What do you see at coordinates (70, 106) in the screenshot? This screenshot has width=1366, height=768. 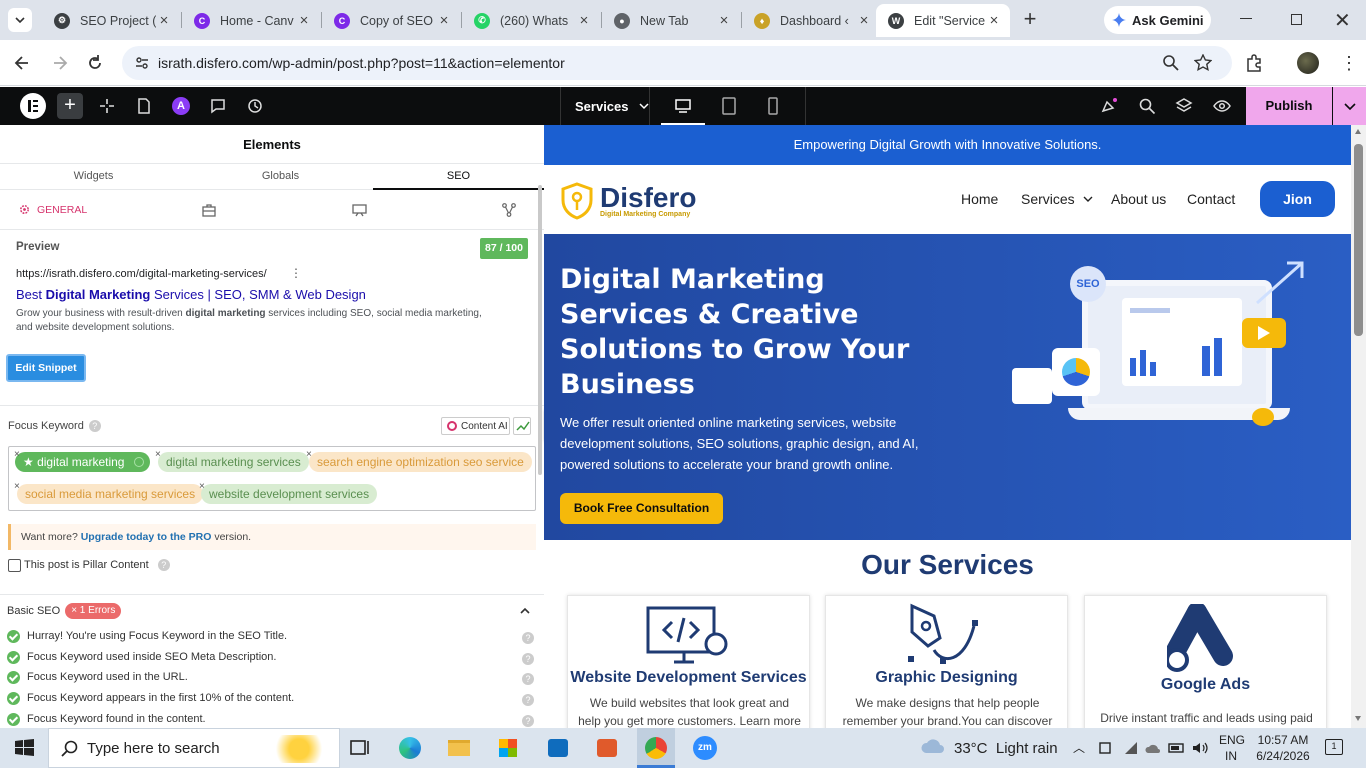 I see `add-element-button: +` at bounding box center [70, 106].